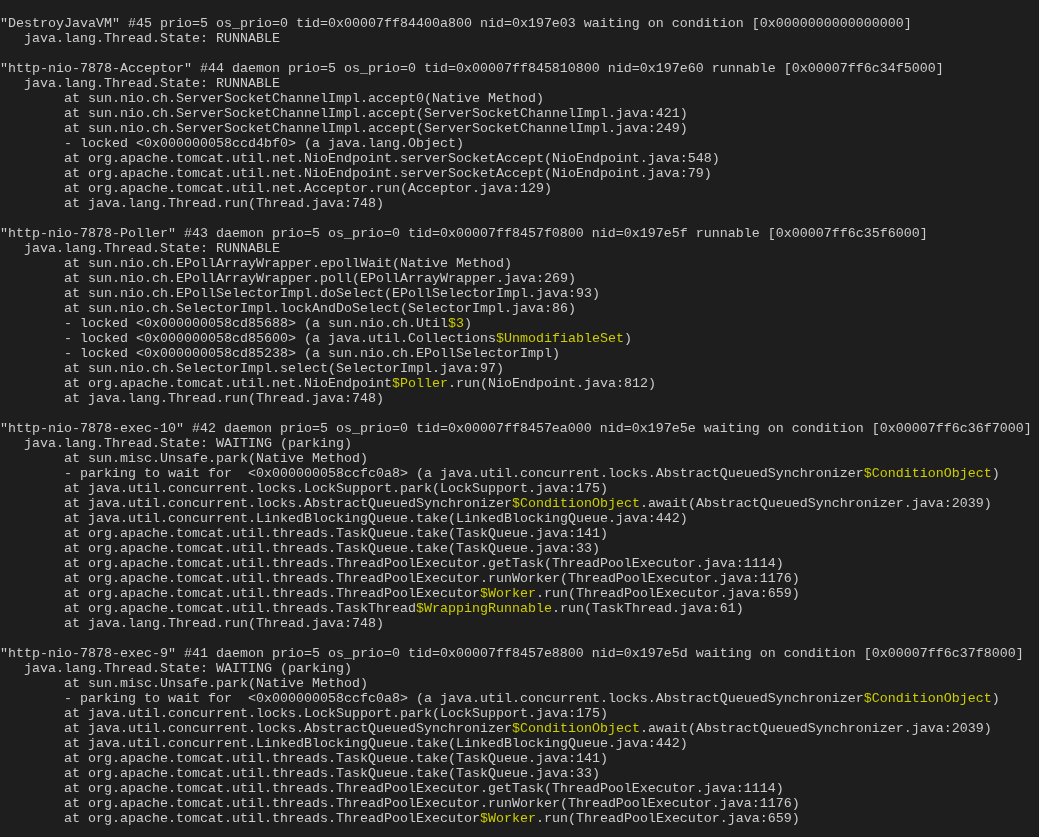 Image resolution: width=1039 pixels, height=837 pixels. Describe the element at coordinates (375, 113) in the screenshot. I see `stack-frame-line: at sun.nio.ch.ServerSocketChannelImpl.accept(ServerSocketChannelImpl.java:421)` at that location.